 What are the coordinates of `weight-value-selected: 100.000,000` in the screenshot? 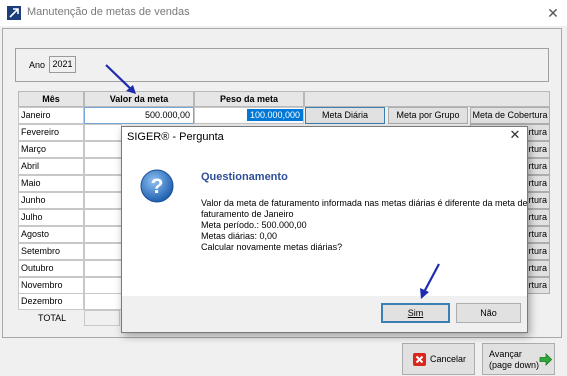 It's located at (274, 115).